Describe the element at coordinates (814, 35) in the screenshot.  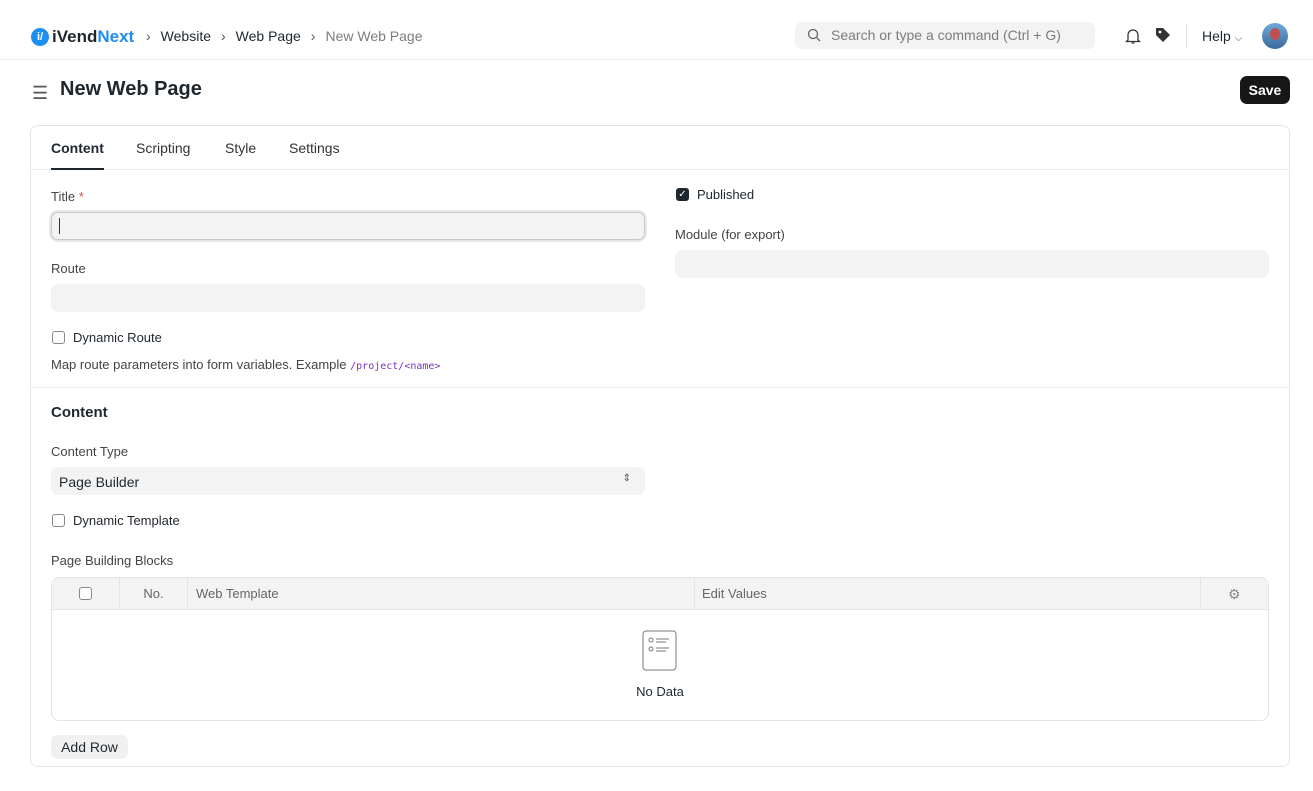
I see `search-icon` at that location.